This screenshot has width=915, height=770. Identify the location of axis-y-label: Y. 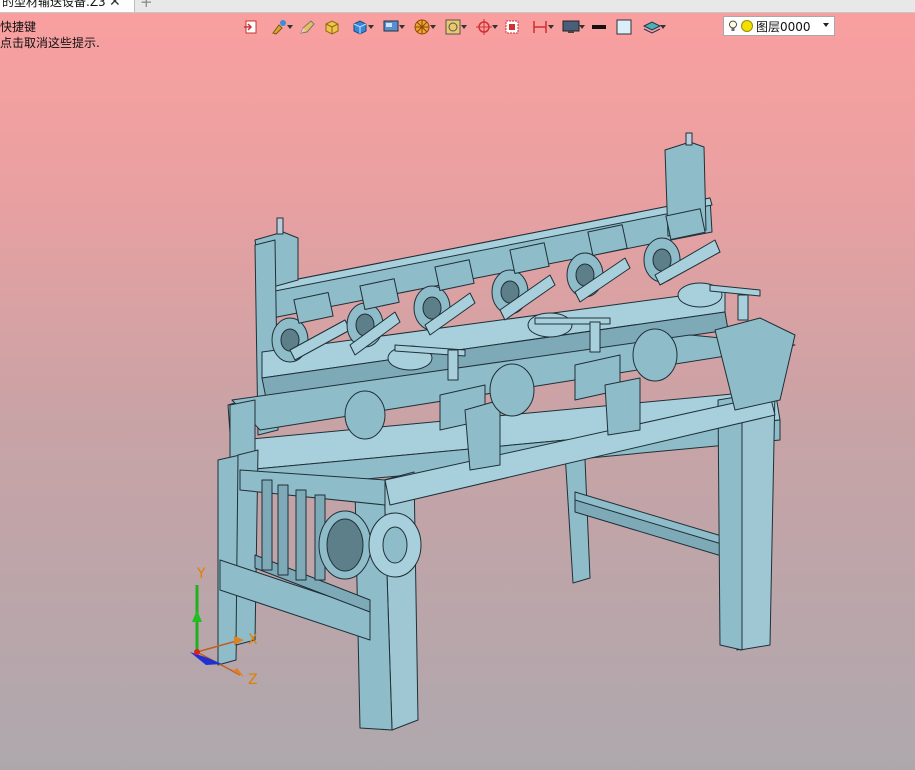
(201, 574).